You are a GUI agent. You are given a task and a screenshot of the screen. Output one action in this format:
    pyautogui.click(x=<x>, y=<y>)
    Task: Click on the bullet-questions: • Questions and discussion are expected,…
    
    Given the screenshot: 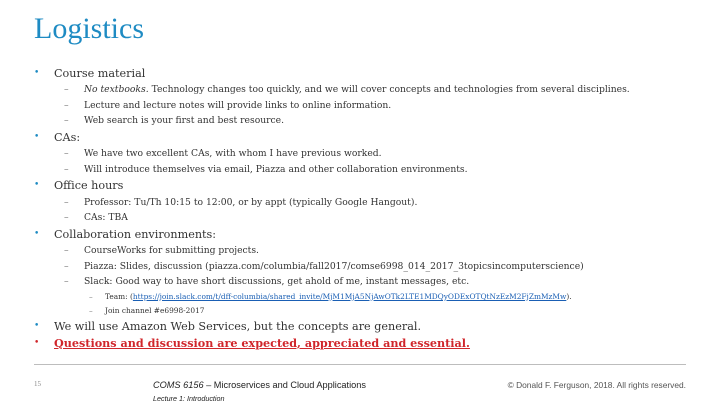 What is the action you would take?
    pyautogui.click(x=364, y=343)
    